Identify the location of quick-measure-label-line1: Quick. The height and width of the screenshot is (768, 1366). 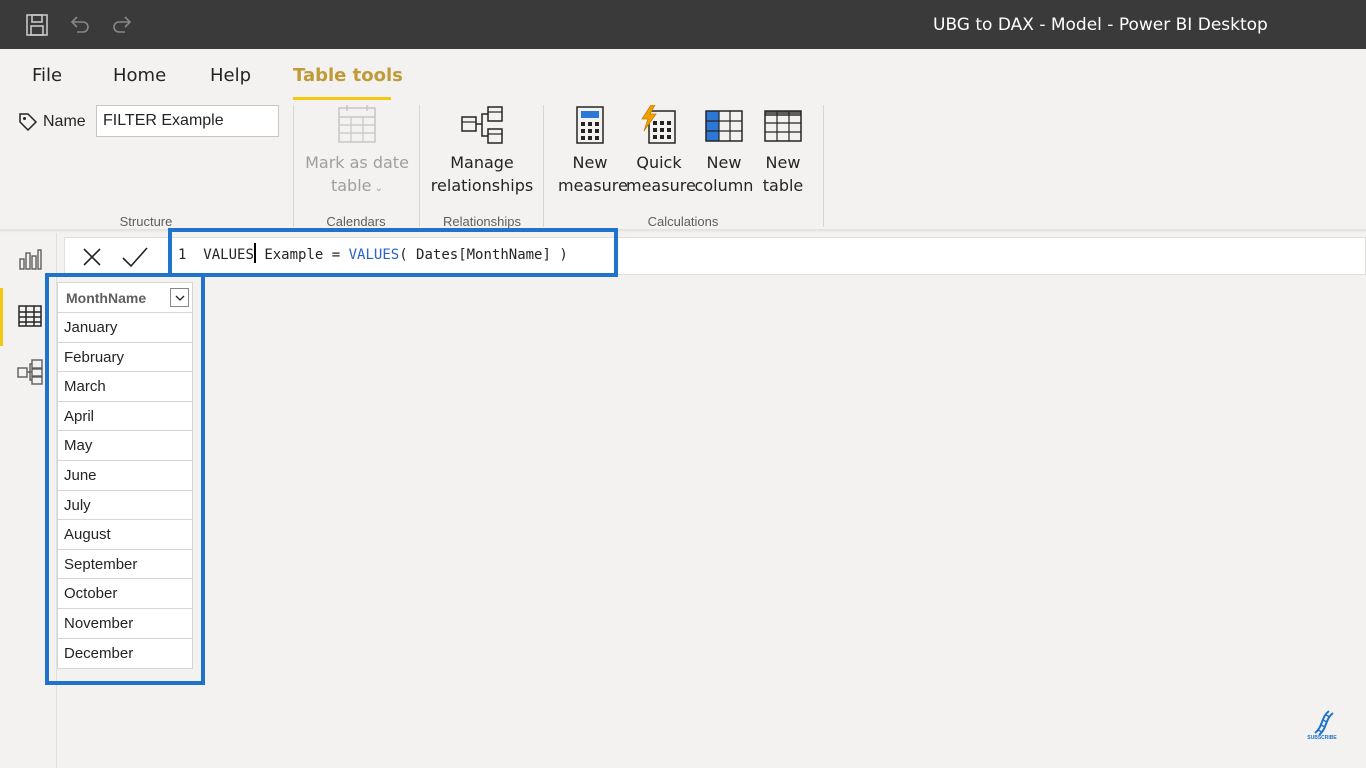
(659, 162).